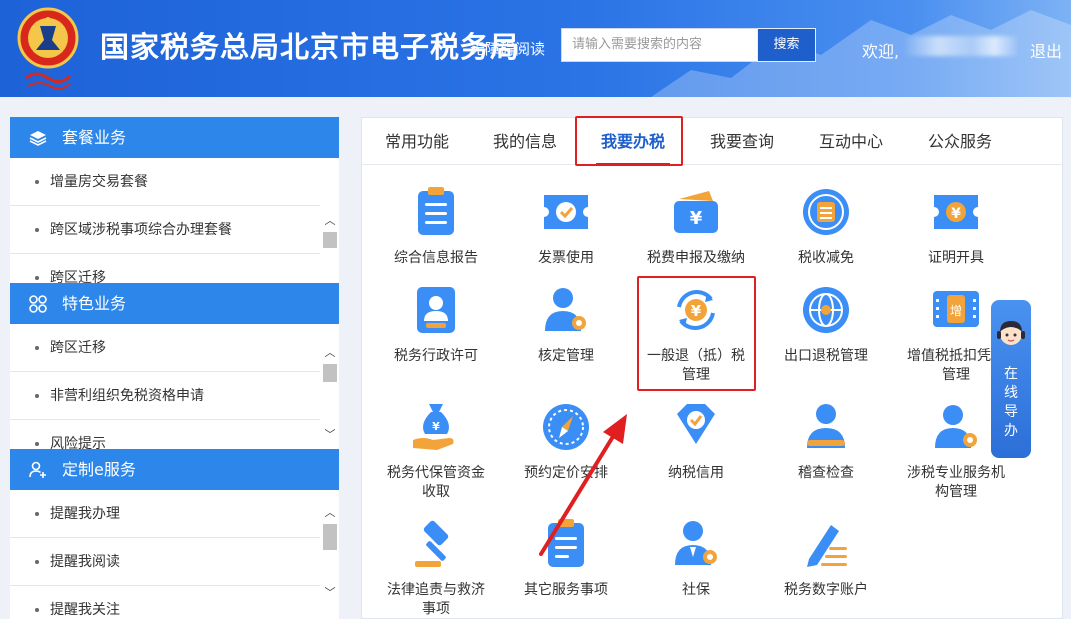  What do you see at coordinates (436, 482) in the screenshot?
I see `service-label: 税务代保管资金收取` at bounding box center [436, 482].